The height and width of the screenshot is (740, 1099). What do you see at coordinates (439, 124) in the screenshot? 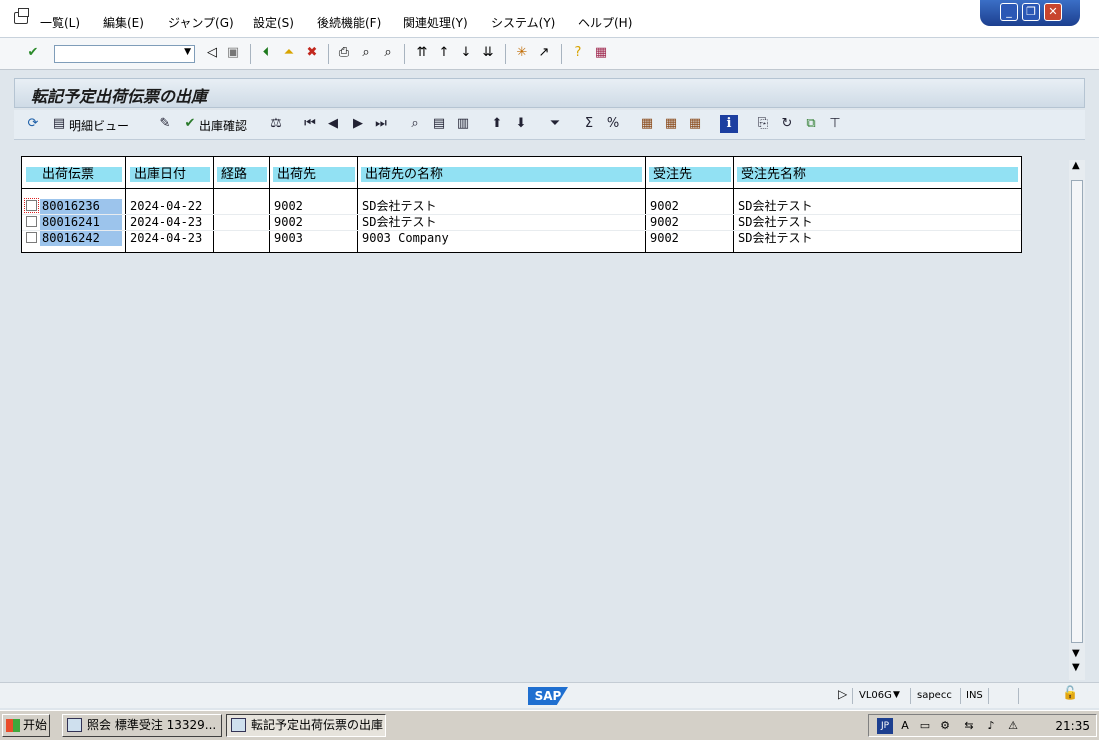
I see `choose-icon: ▤` at bounding box center [439, 124].